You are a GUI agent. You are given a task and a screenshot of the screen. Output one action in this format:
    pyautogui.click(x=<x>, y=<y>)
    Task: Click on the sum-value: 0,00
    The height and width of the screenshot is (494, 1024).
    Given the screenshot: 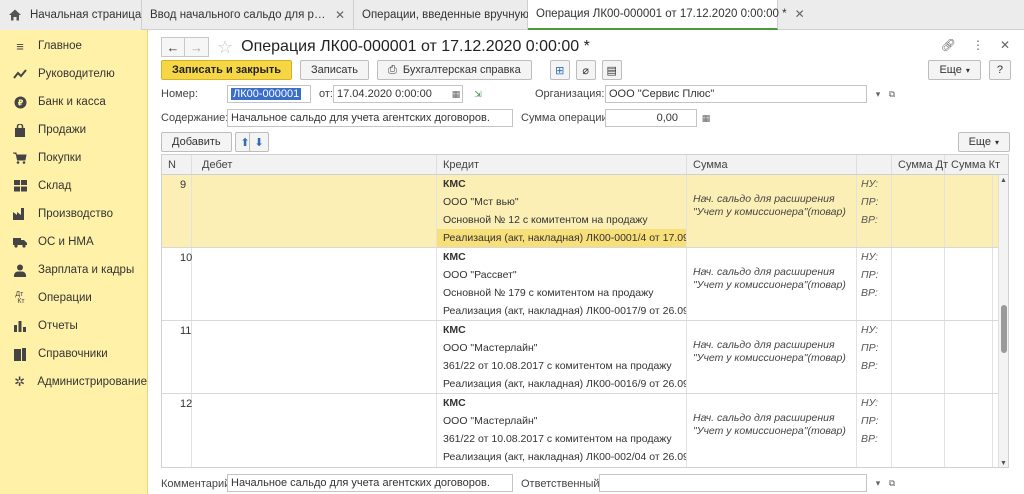 What is the action you would take?
    pyautogui.click(x=667, y=118)
    